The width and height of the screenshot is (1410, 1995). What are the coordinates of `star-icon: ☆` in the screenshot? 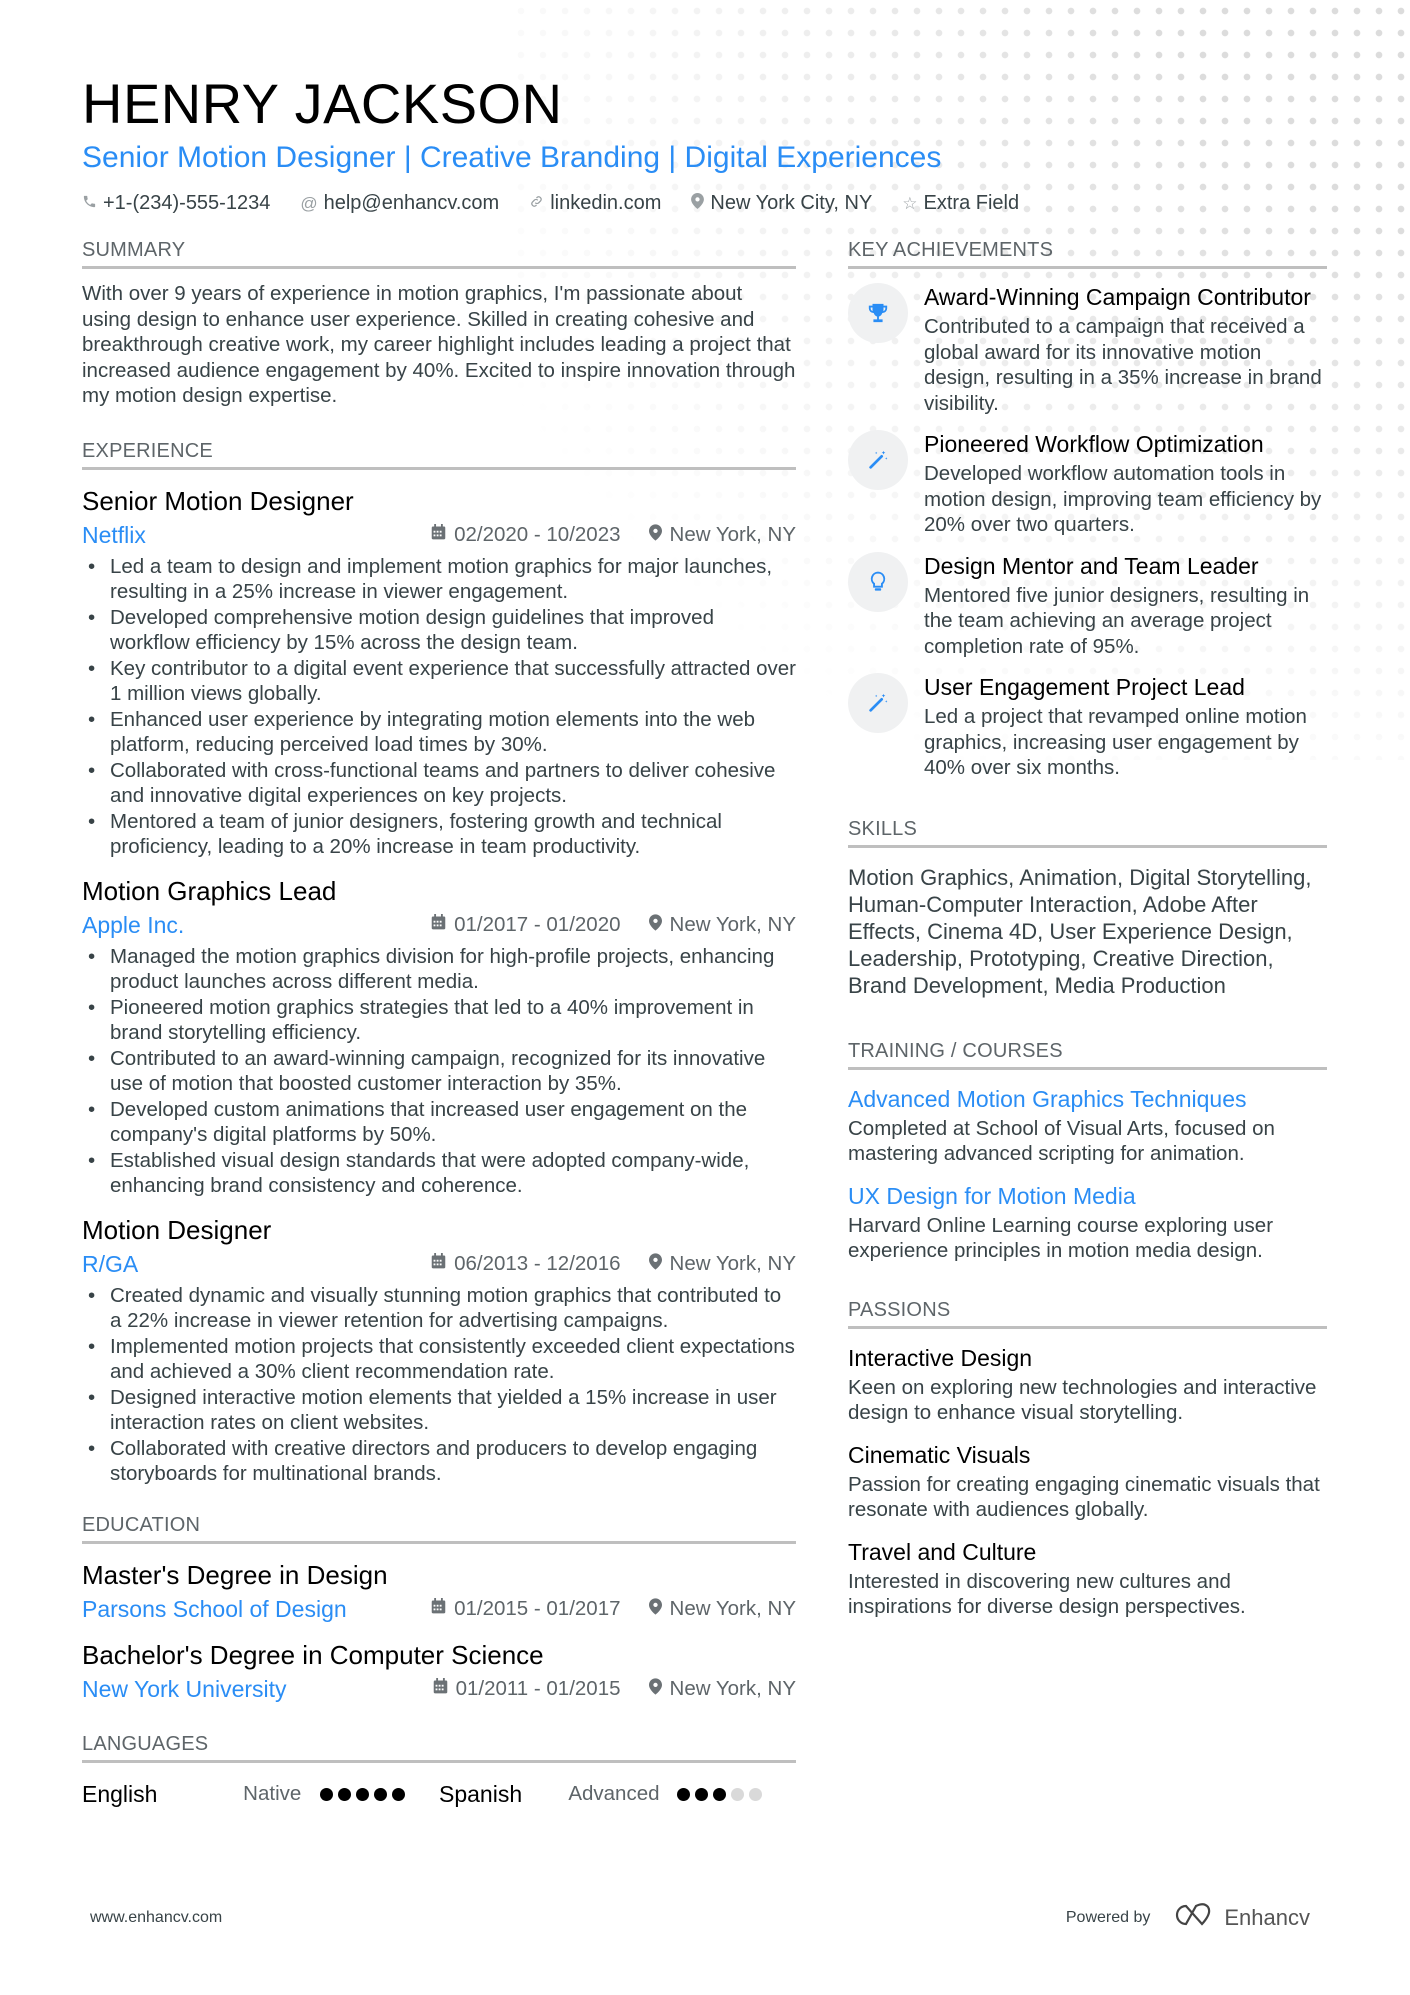 It's located at (910, 203).